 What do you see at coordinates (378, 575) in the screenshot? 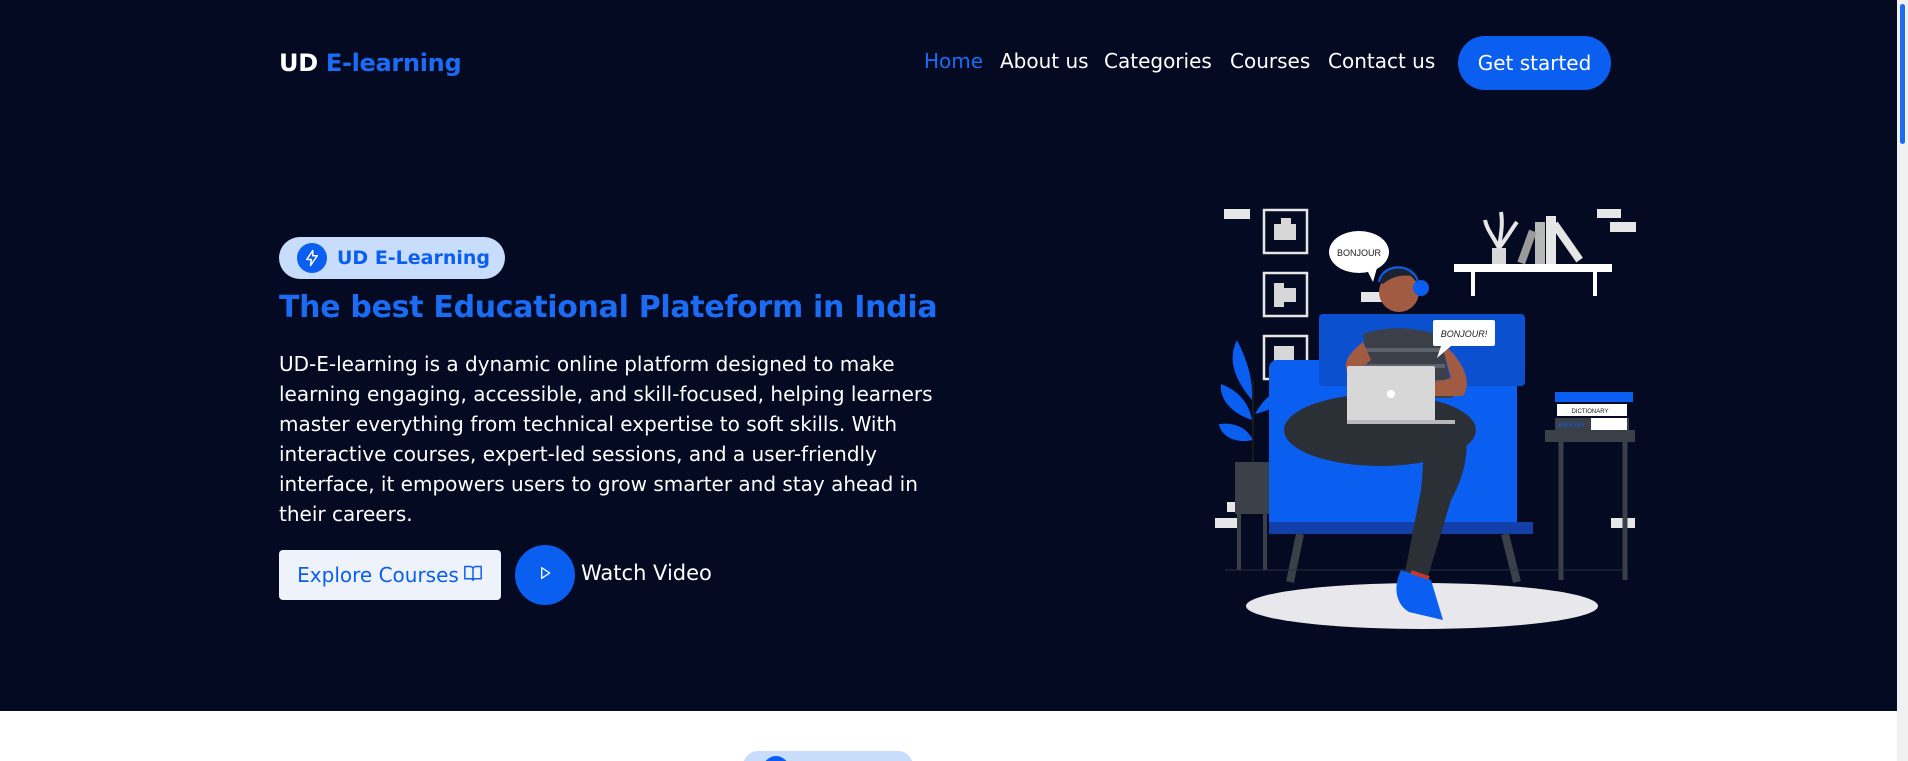
I see `explore-courses-label: Explore Courses` at bounding box center [378, 575].